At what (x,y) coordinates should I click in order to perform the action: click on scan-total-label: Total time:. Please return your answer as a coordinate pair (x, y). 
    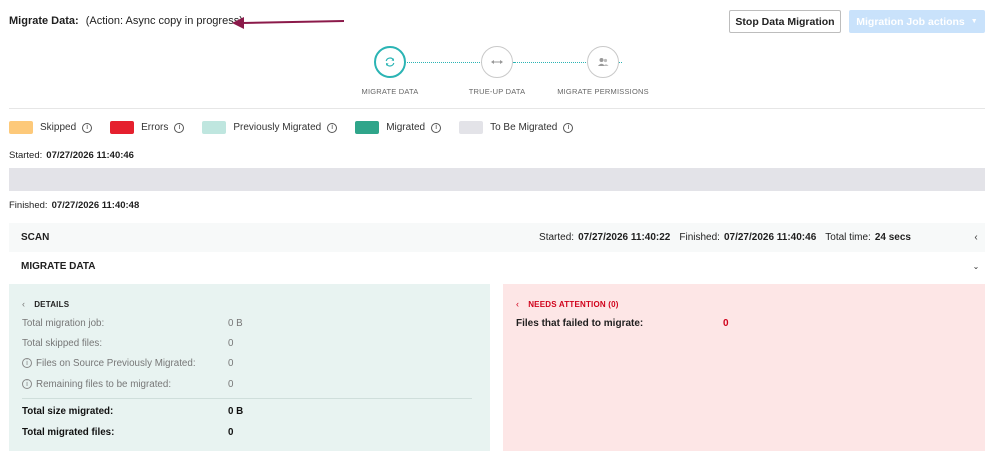
    Looking at the image, I should click on (848, 237).